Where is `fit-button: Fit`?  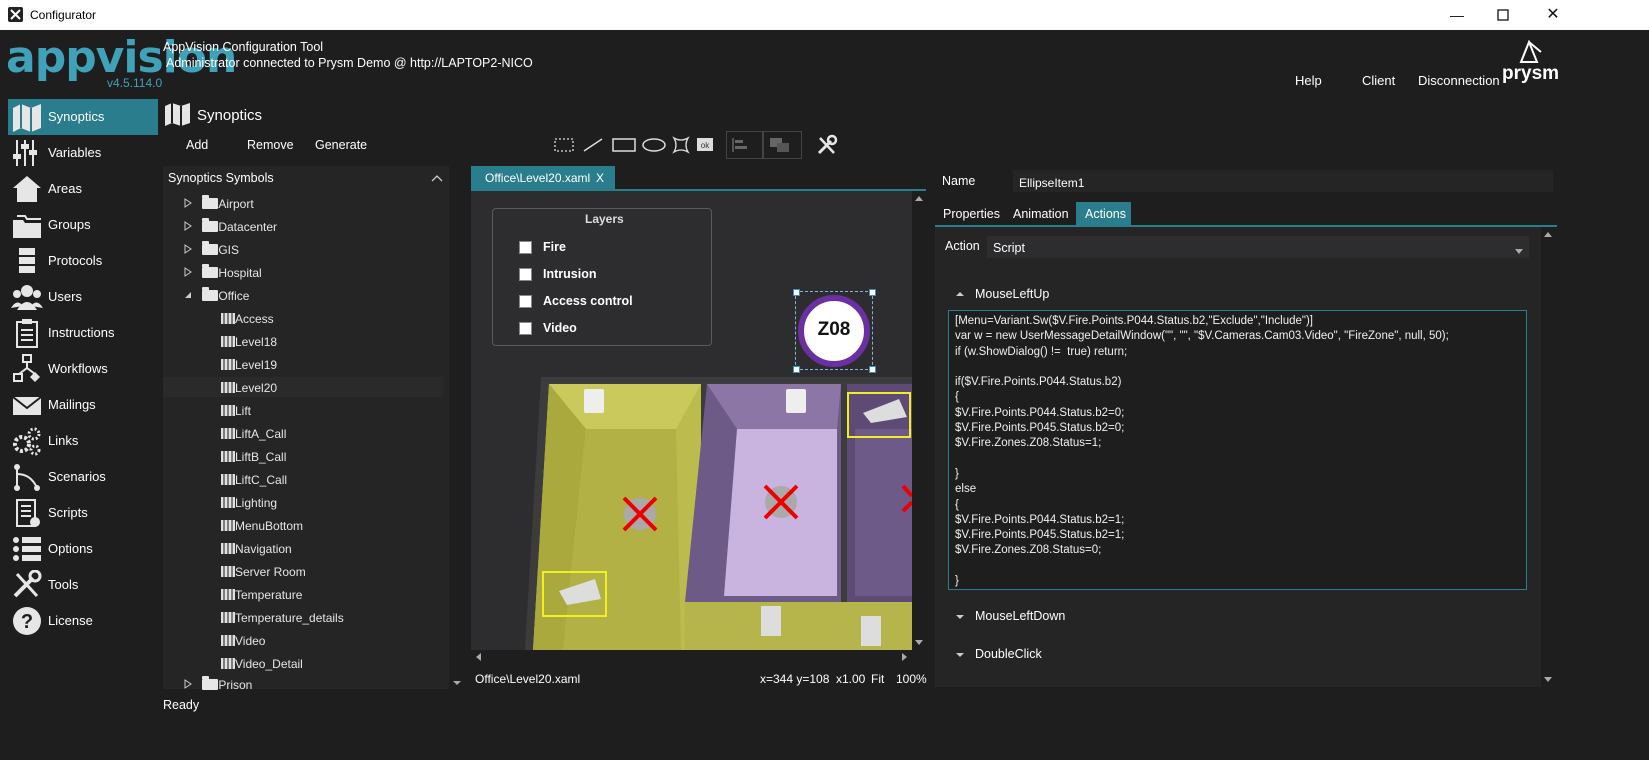 fit-button: Fit is located at coordinates (877, 679).